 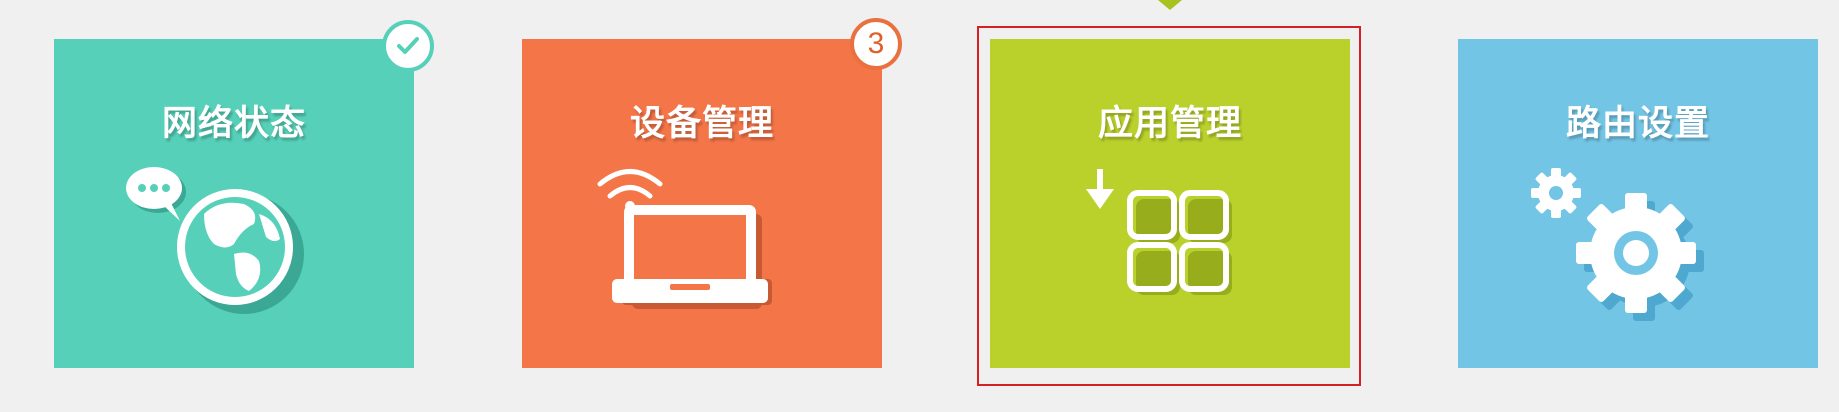 I want to click on network-status-ok-badge, so click(x=408, y=46).